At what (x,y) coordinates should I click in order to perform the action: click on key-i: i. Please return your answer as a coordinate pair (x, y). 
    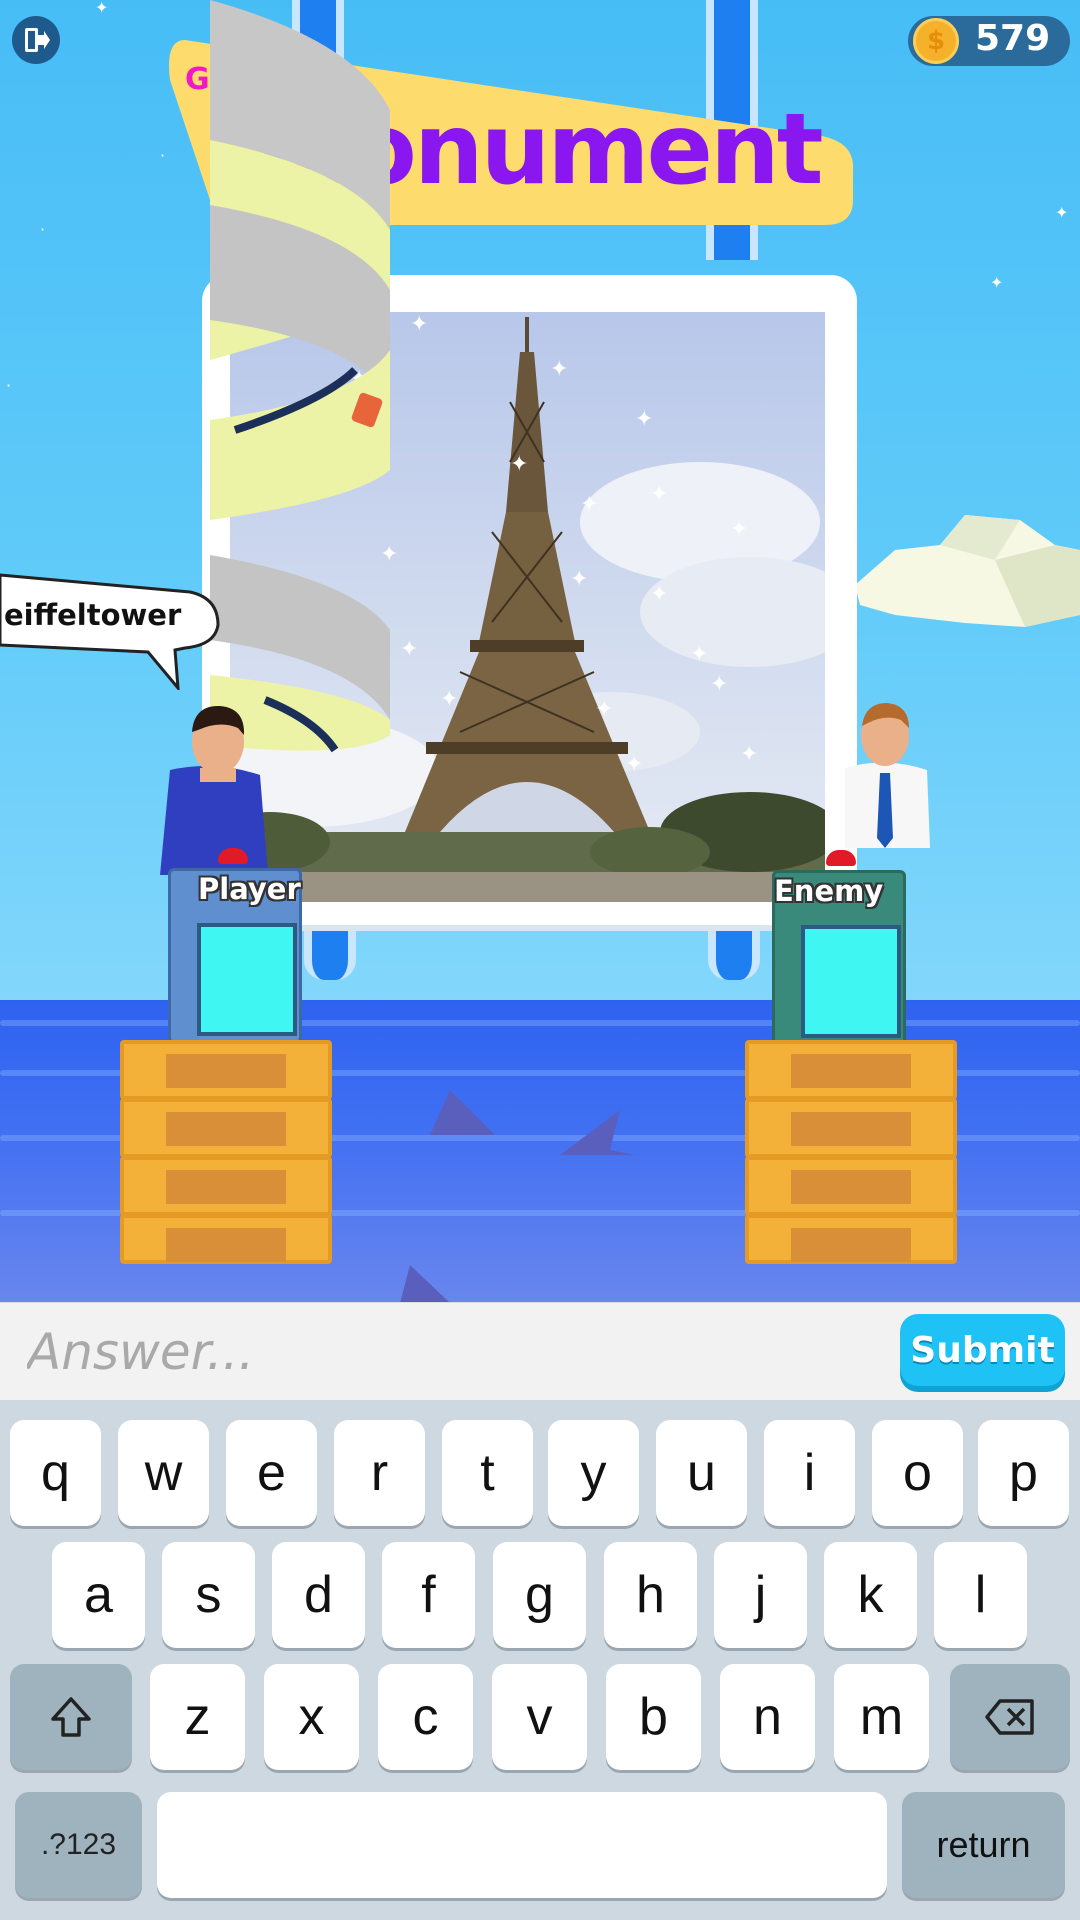
    Looking at the image, I should click on (809, 1473).